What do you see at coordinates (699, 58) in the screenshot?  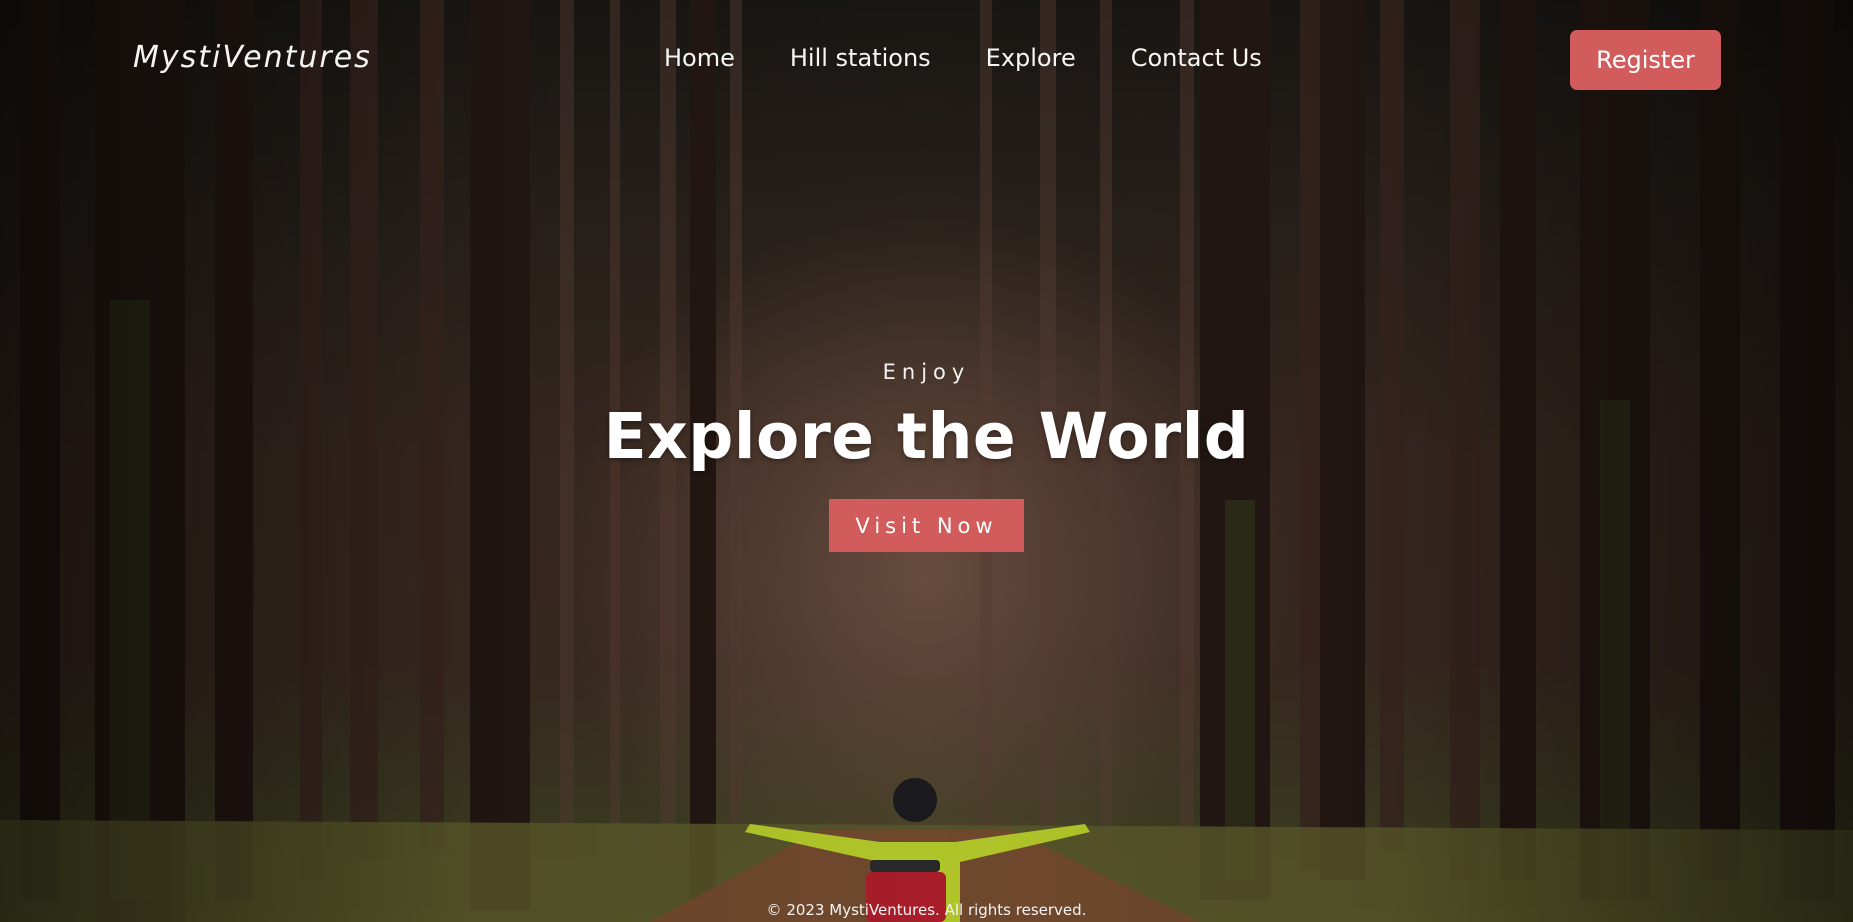 I see `nav-link-home: Home` at bounding box center [699, 58].